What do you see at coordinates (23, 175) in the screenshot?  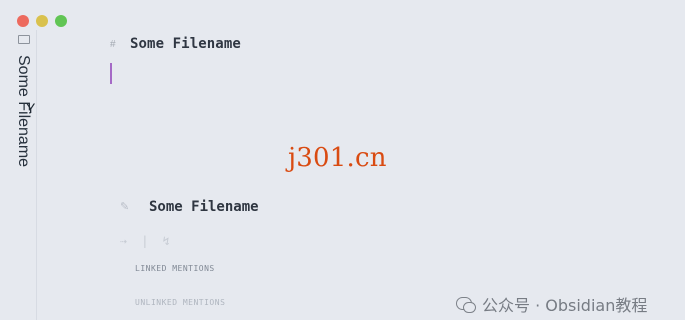 I see `left-sidebar: Some Filename Y` at bounding box center [23, 175].